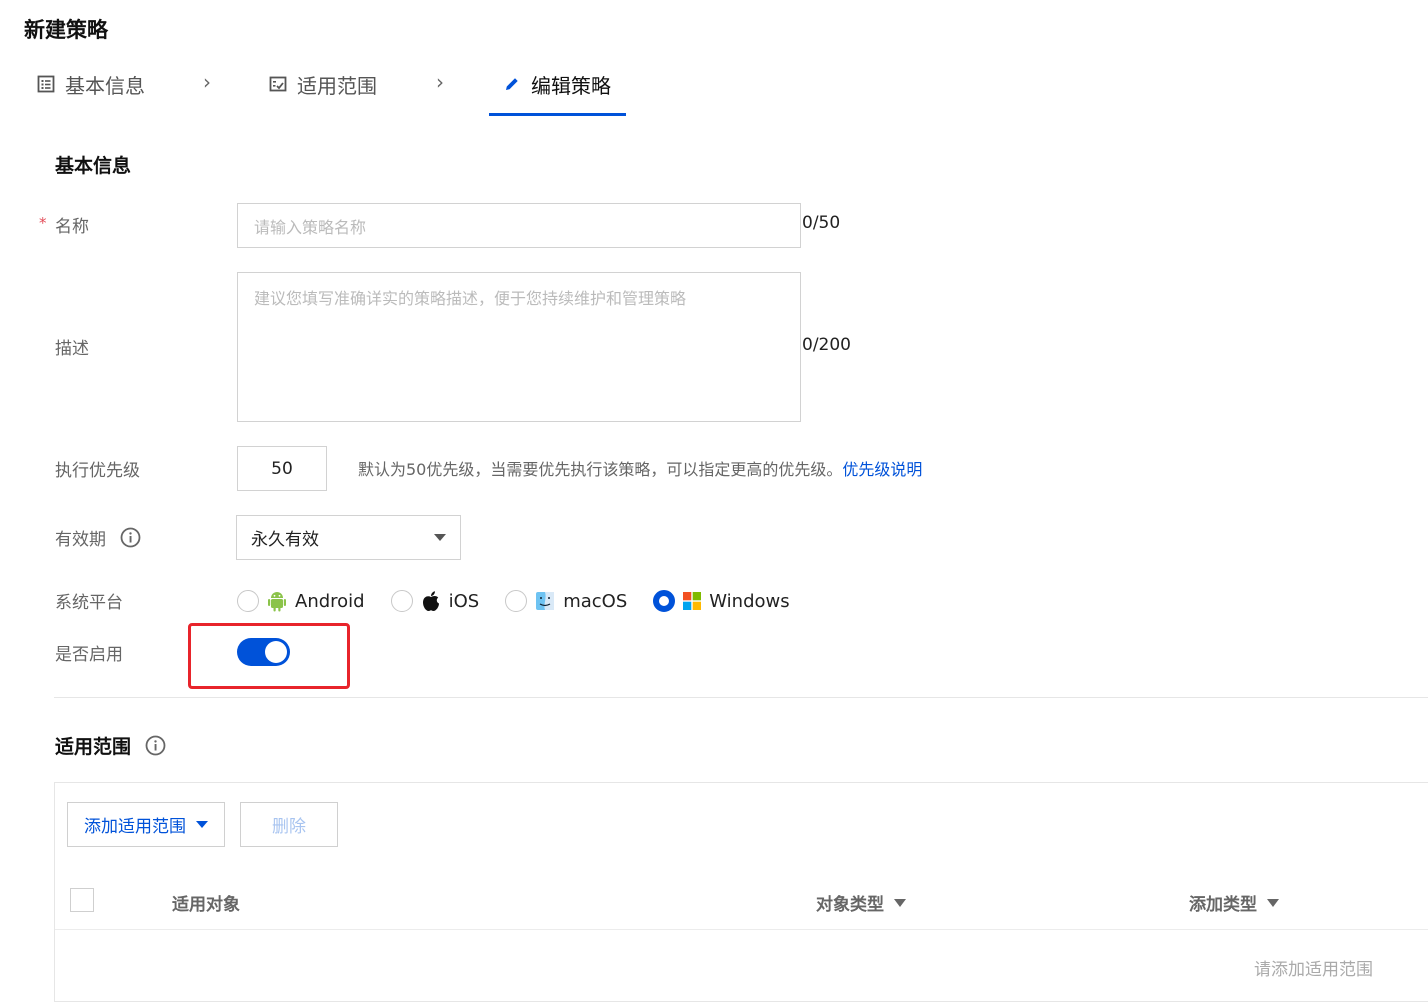  What do you see at coordinates (43, 223) in the screenshot?
I see `required-mark: *` at bounding box center [43, 223].